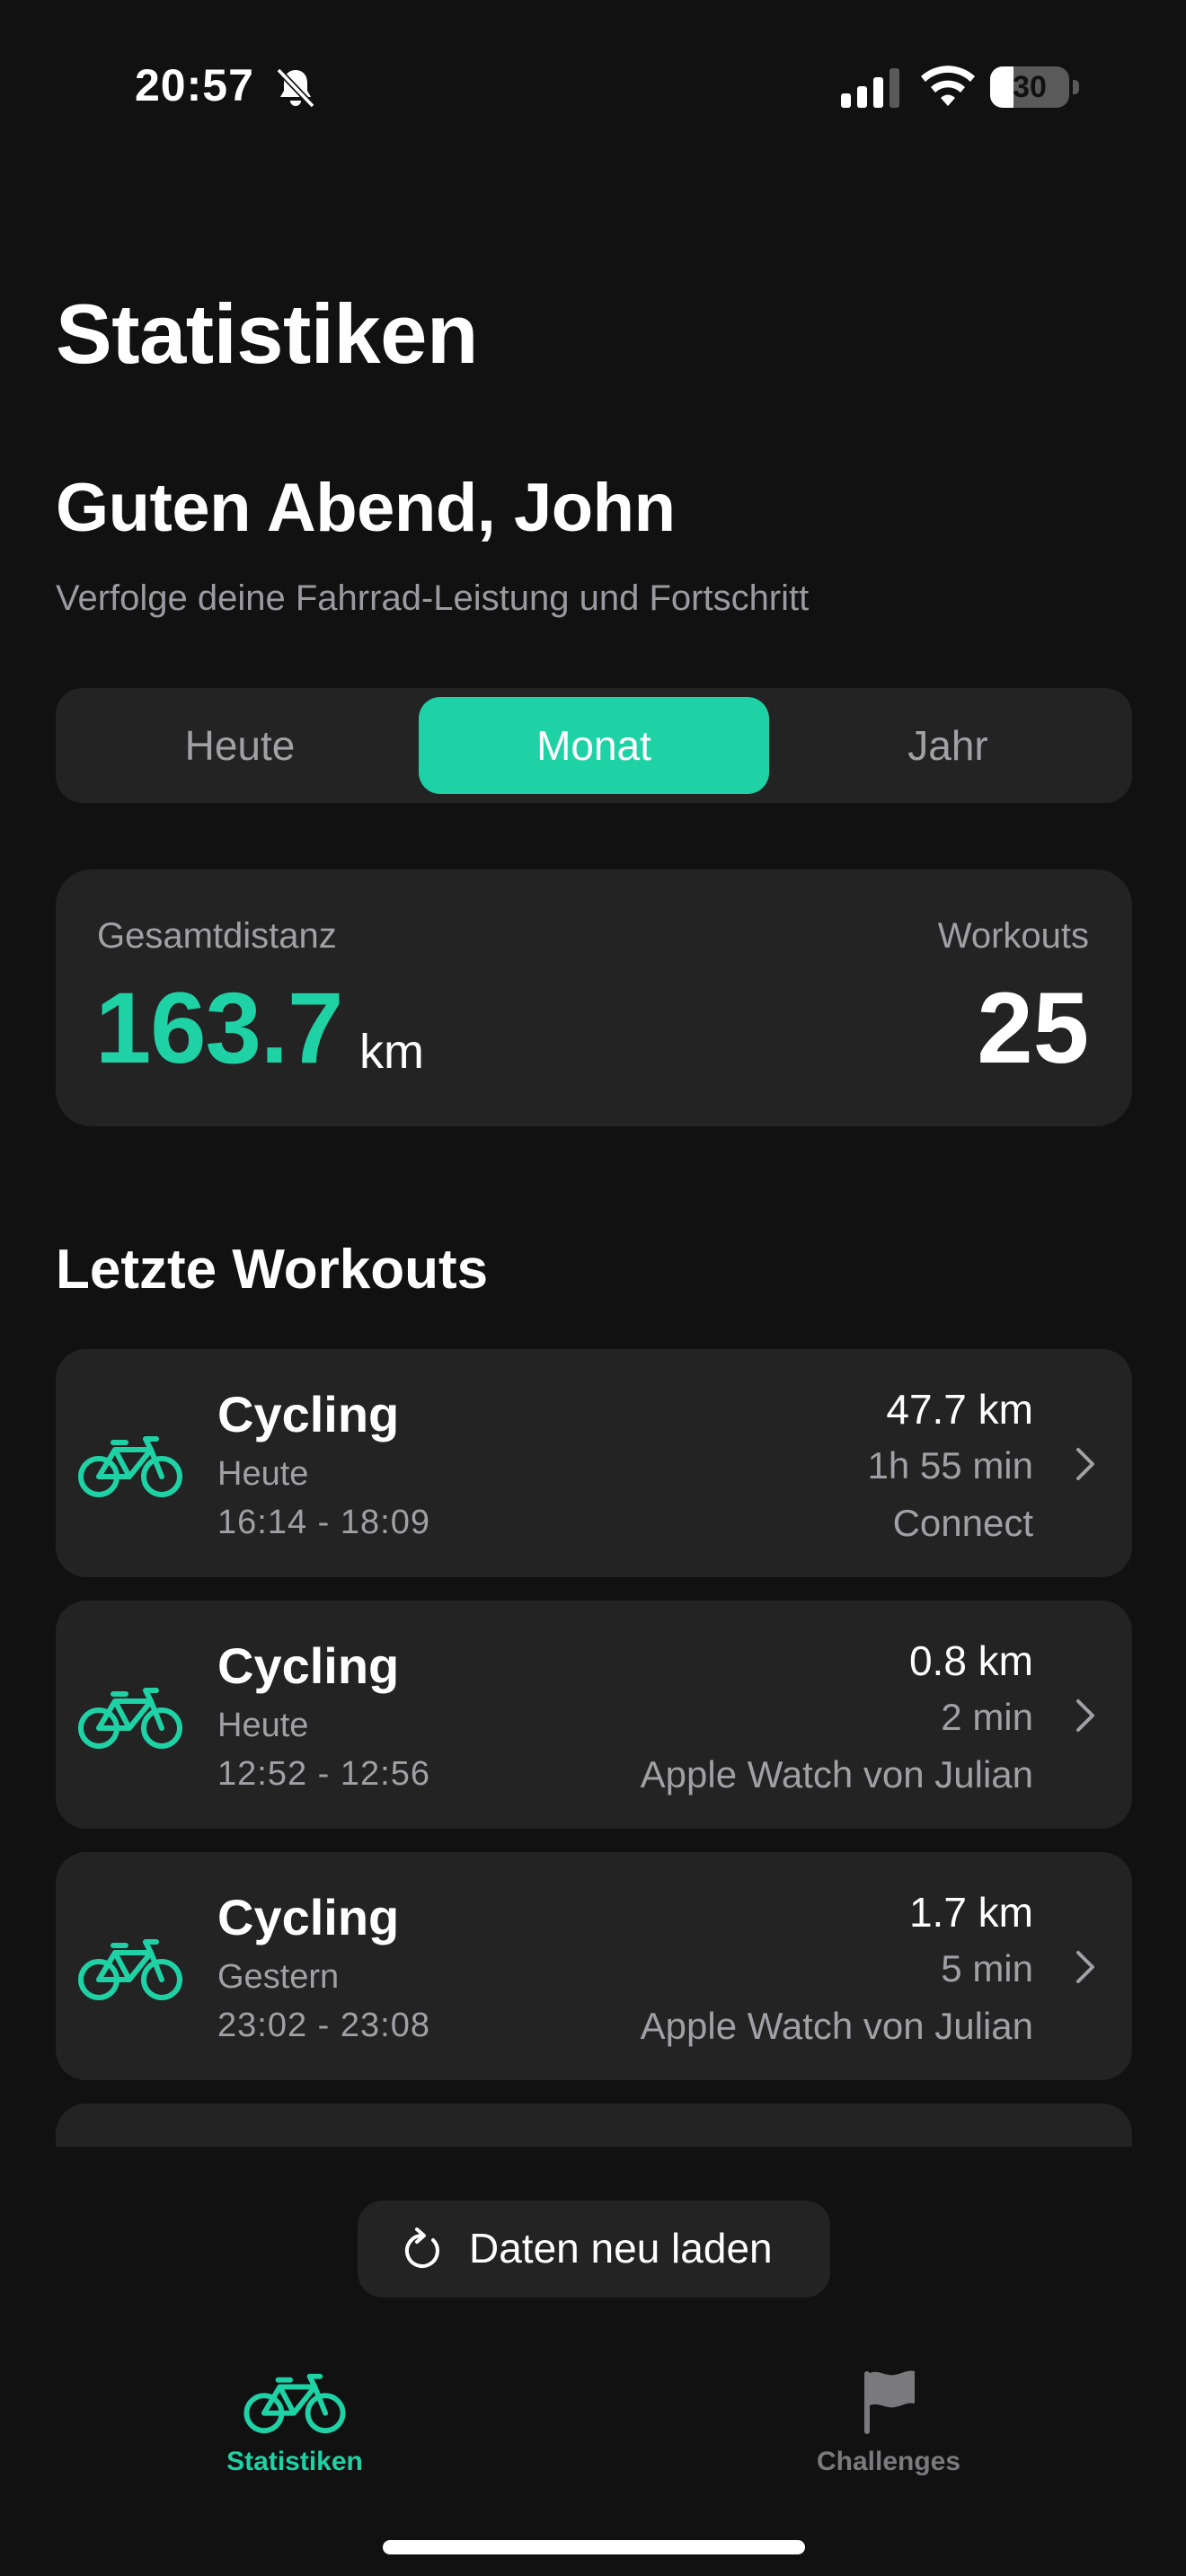  I want to click on period-selector: Heute Monat Jahr, so click(594, 745).